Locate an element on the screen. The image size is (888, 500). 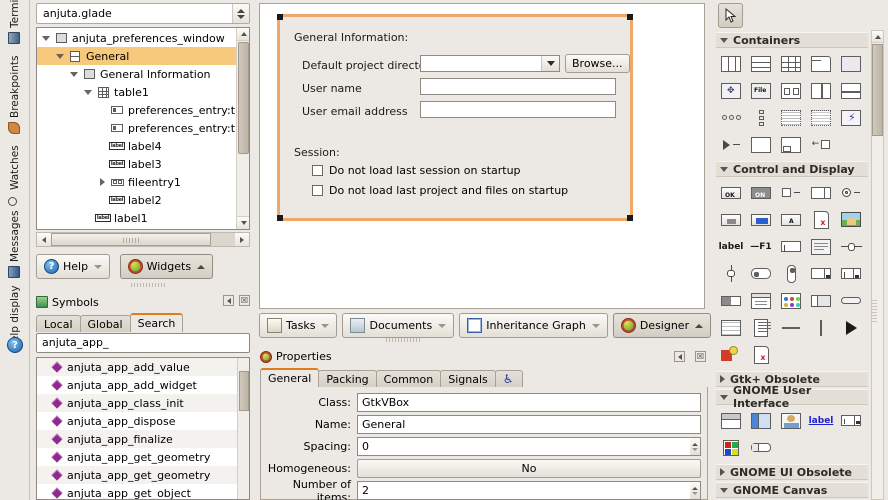
dock-tab-documents: Documents is located at coordinates (398, 325).